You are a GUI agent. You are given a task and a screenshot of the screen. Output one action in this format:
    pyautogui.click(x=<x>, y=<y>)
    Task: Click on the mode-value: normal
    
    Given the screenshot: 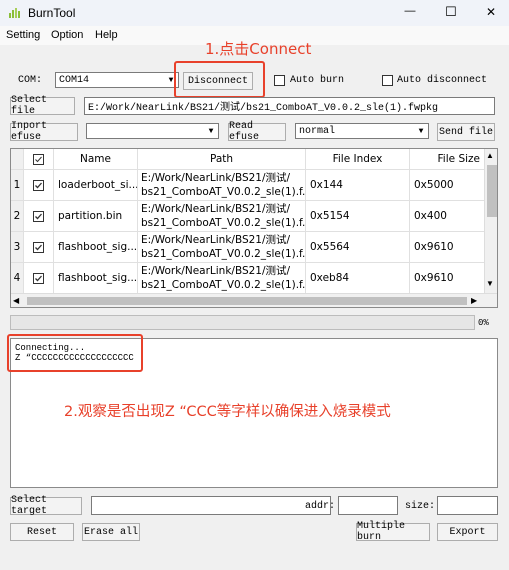 What is the action you would take?
    pyautogui.click(x=317, y=131)
    